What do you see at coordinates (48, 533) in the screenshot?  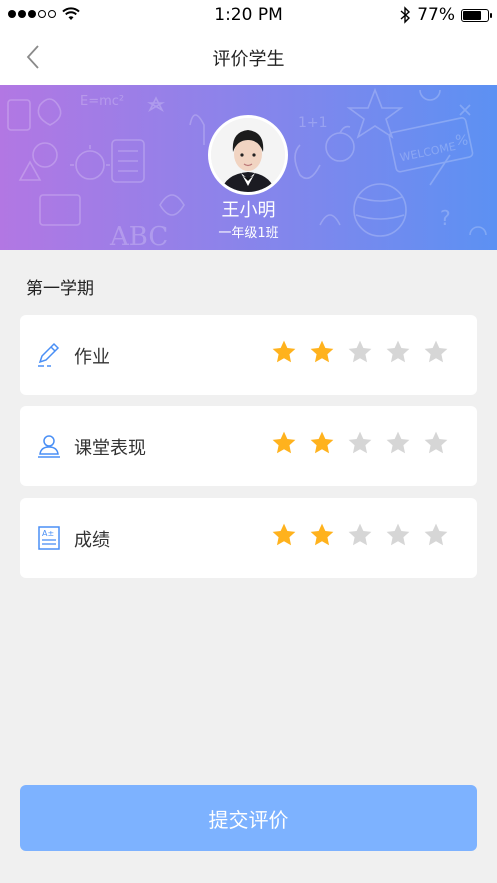 I see `svg-text: A±` at bounding box center [48, 533].